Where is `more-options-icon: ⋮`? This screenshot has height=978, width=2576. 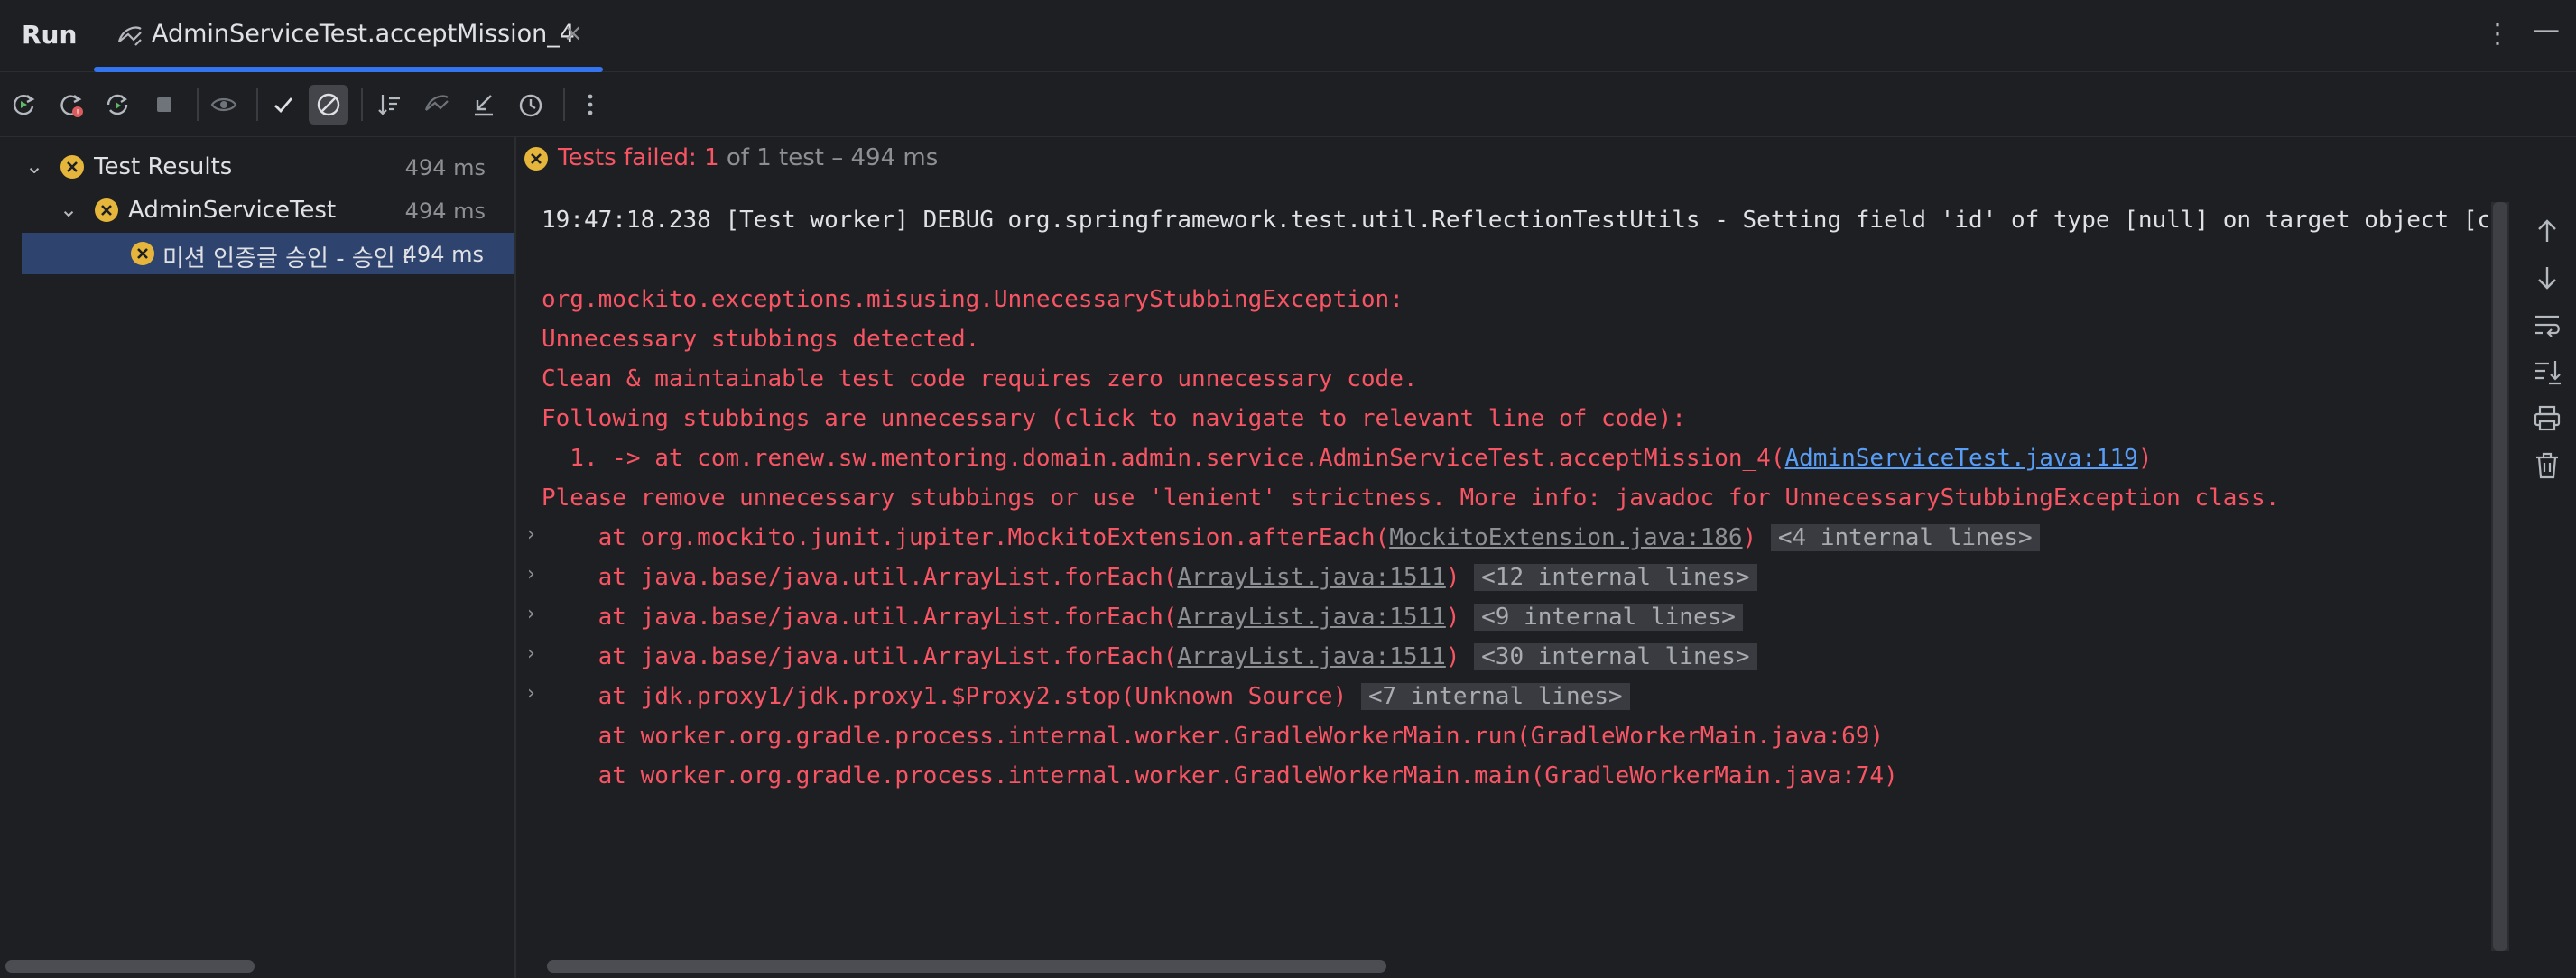 more-options-icon: ⋮ is located at coordinates (2498, 34).